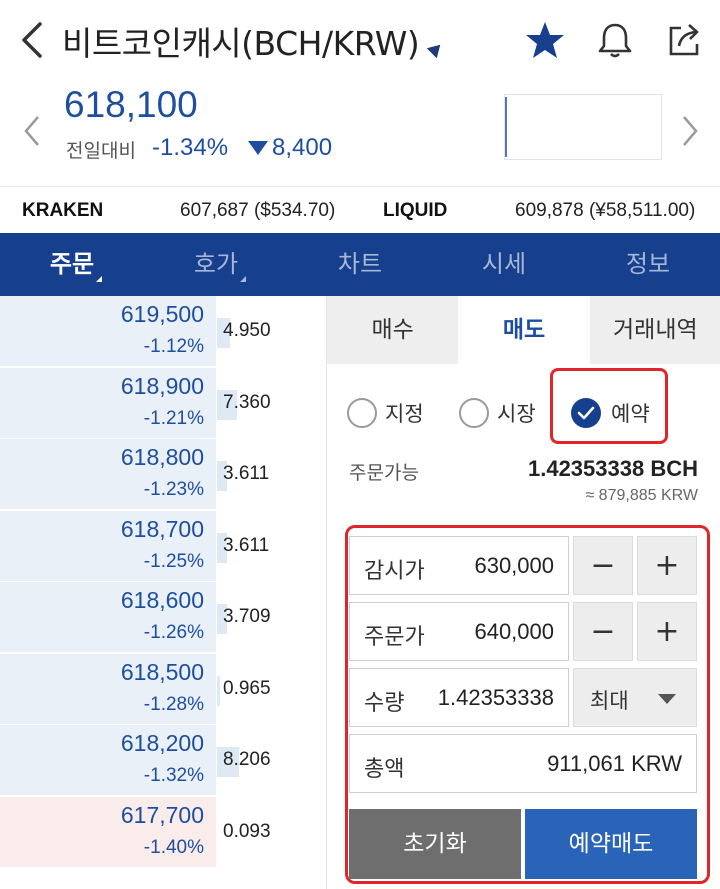 The width and height of the screenshot is (720, 889). I want to click on order-price-minus-button: −, so click(603, 631).